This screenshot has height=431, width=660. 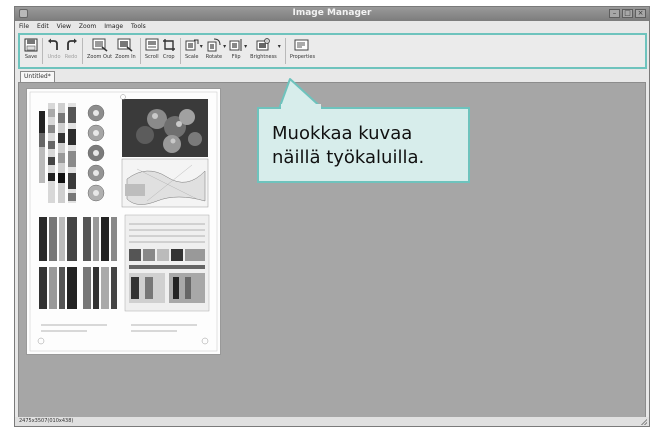 I want to click on crop-label: Crop, so click(x=168, y=57).